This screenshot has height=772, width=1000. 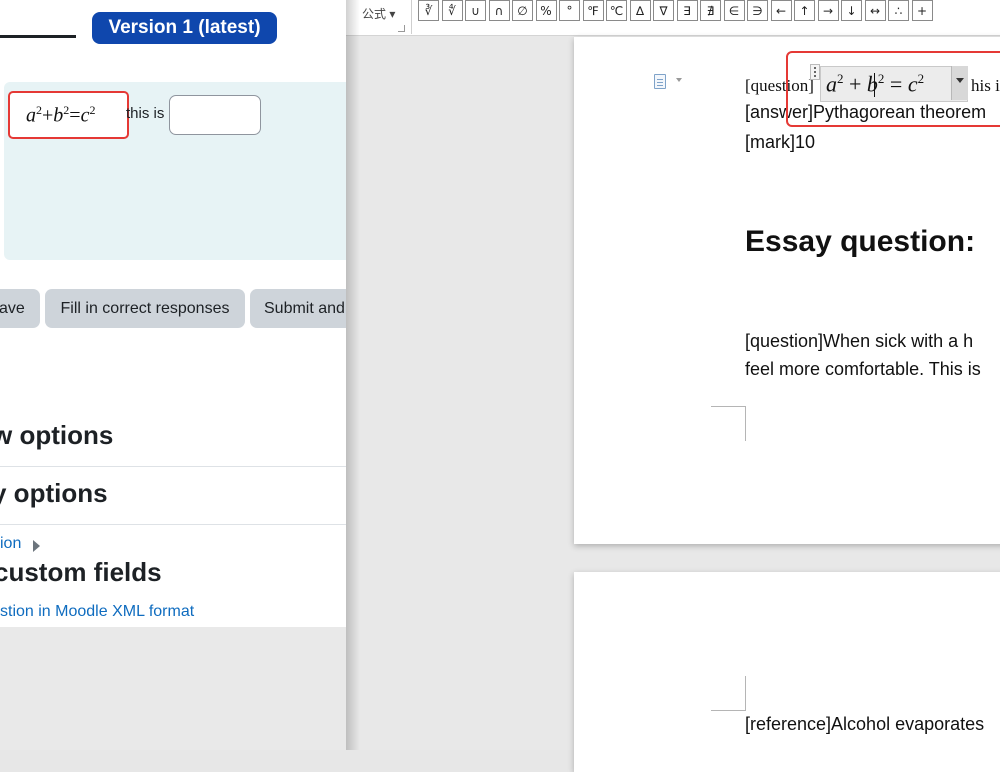 What do you see at coordinates (863, 369) in the screenshot?
I see `essay-question-line: feel more comfortable. This is` at bounding box center [863, 369].